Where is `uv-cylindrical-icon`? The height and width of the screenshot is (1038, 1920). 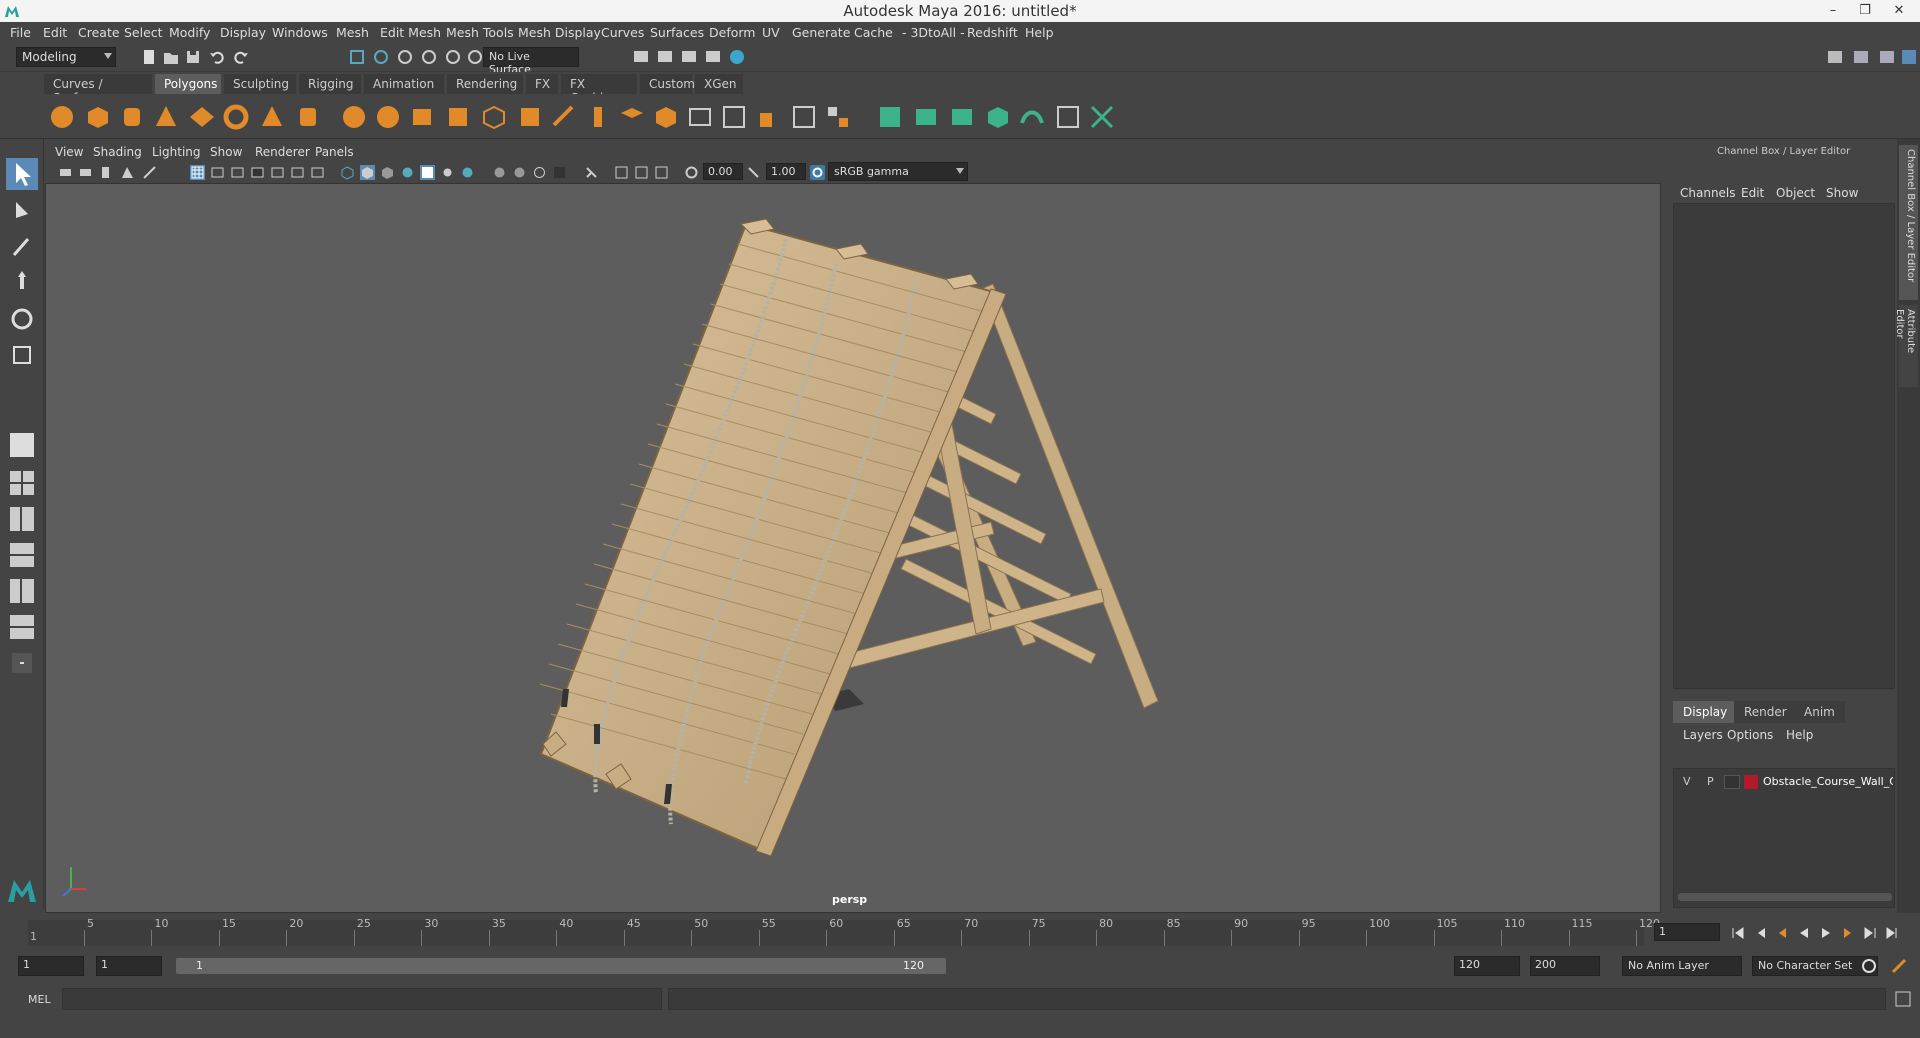 uv-cylindrical-icon is located at coordinates (926, 117).